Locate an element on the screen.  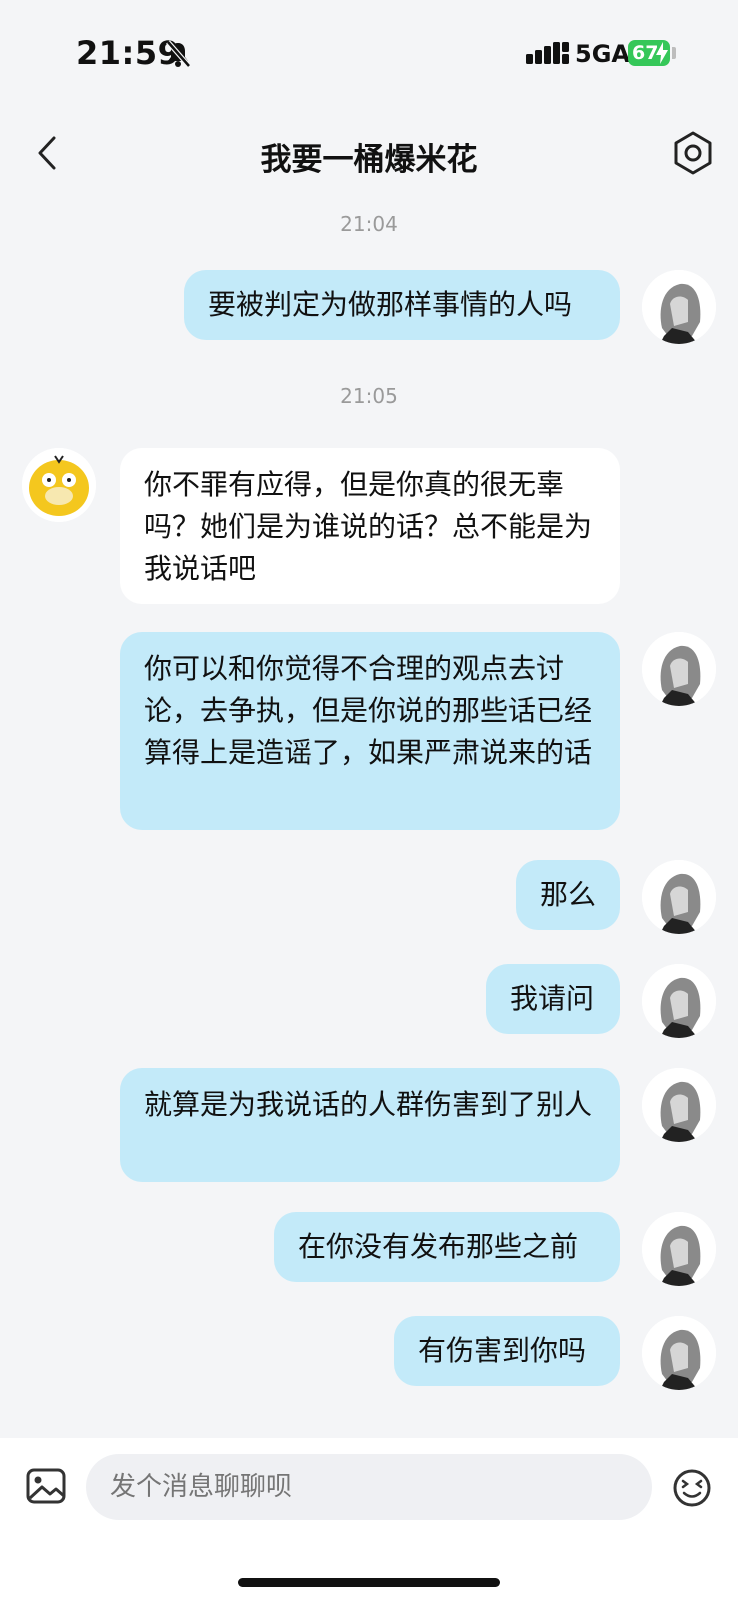
message-bubble-sent: 就算是为我说话的人群伤害到了别人 is located at coordinates (370, 1125).